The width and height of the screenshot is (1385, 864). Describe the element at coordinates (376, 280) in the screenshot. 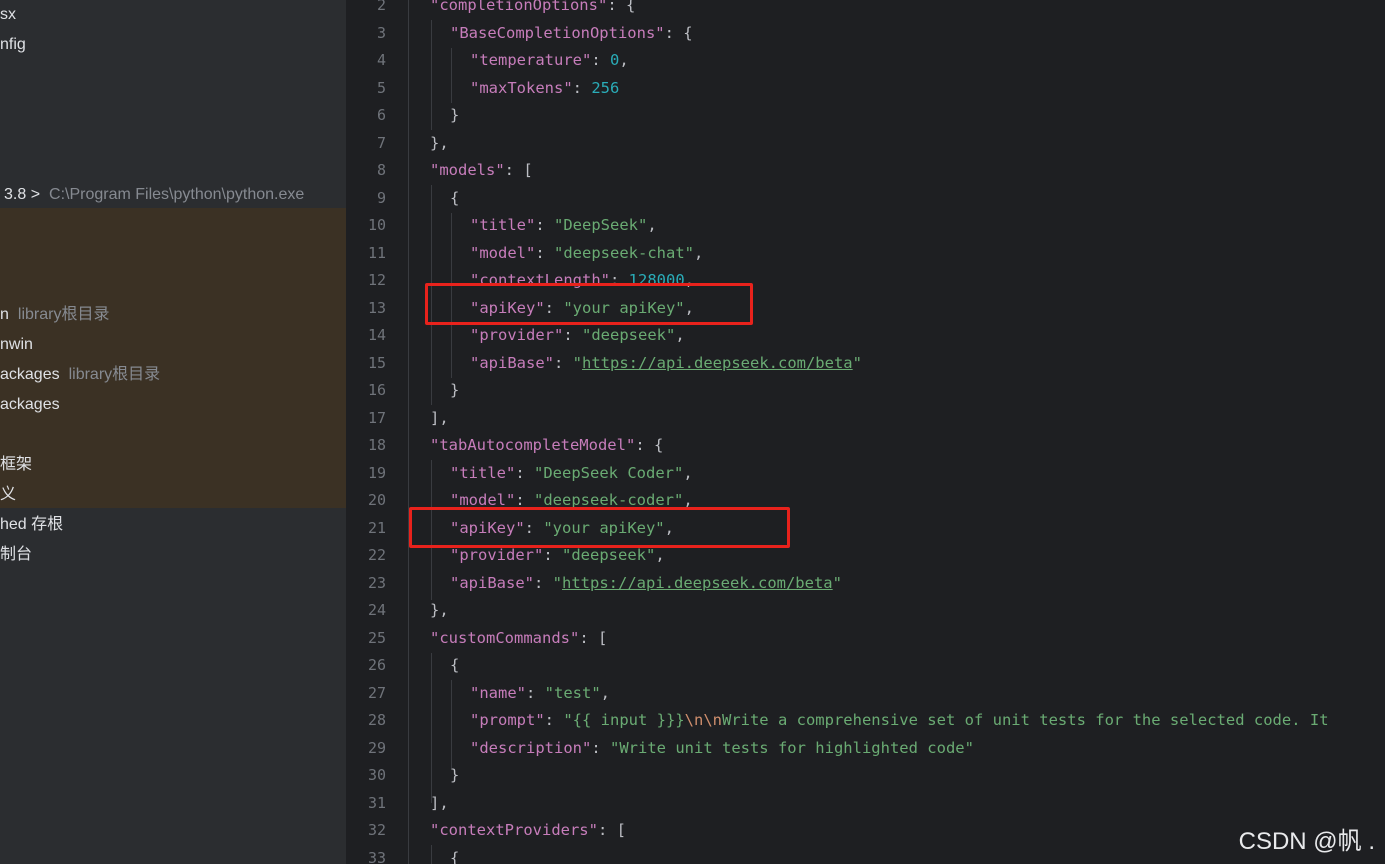

I see `line-number: 12` at that location.